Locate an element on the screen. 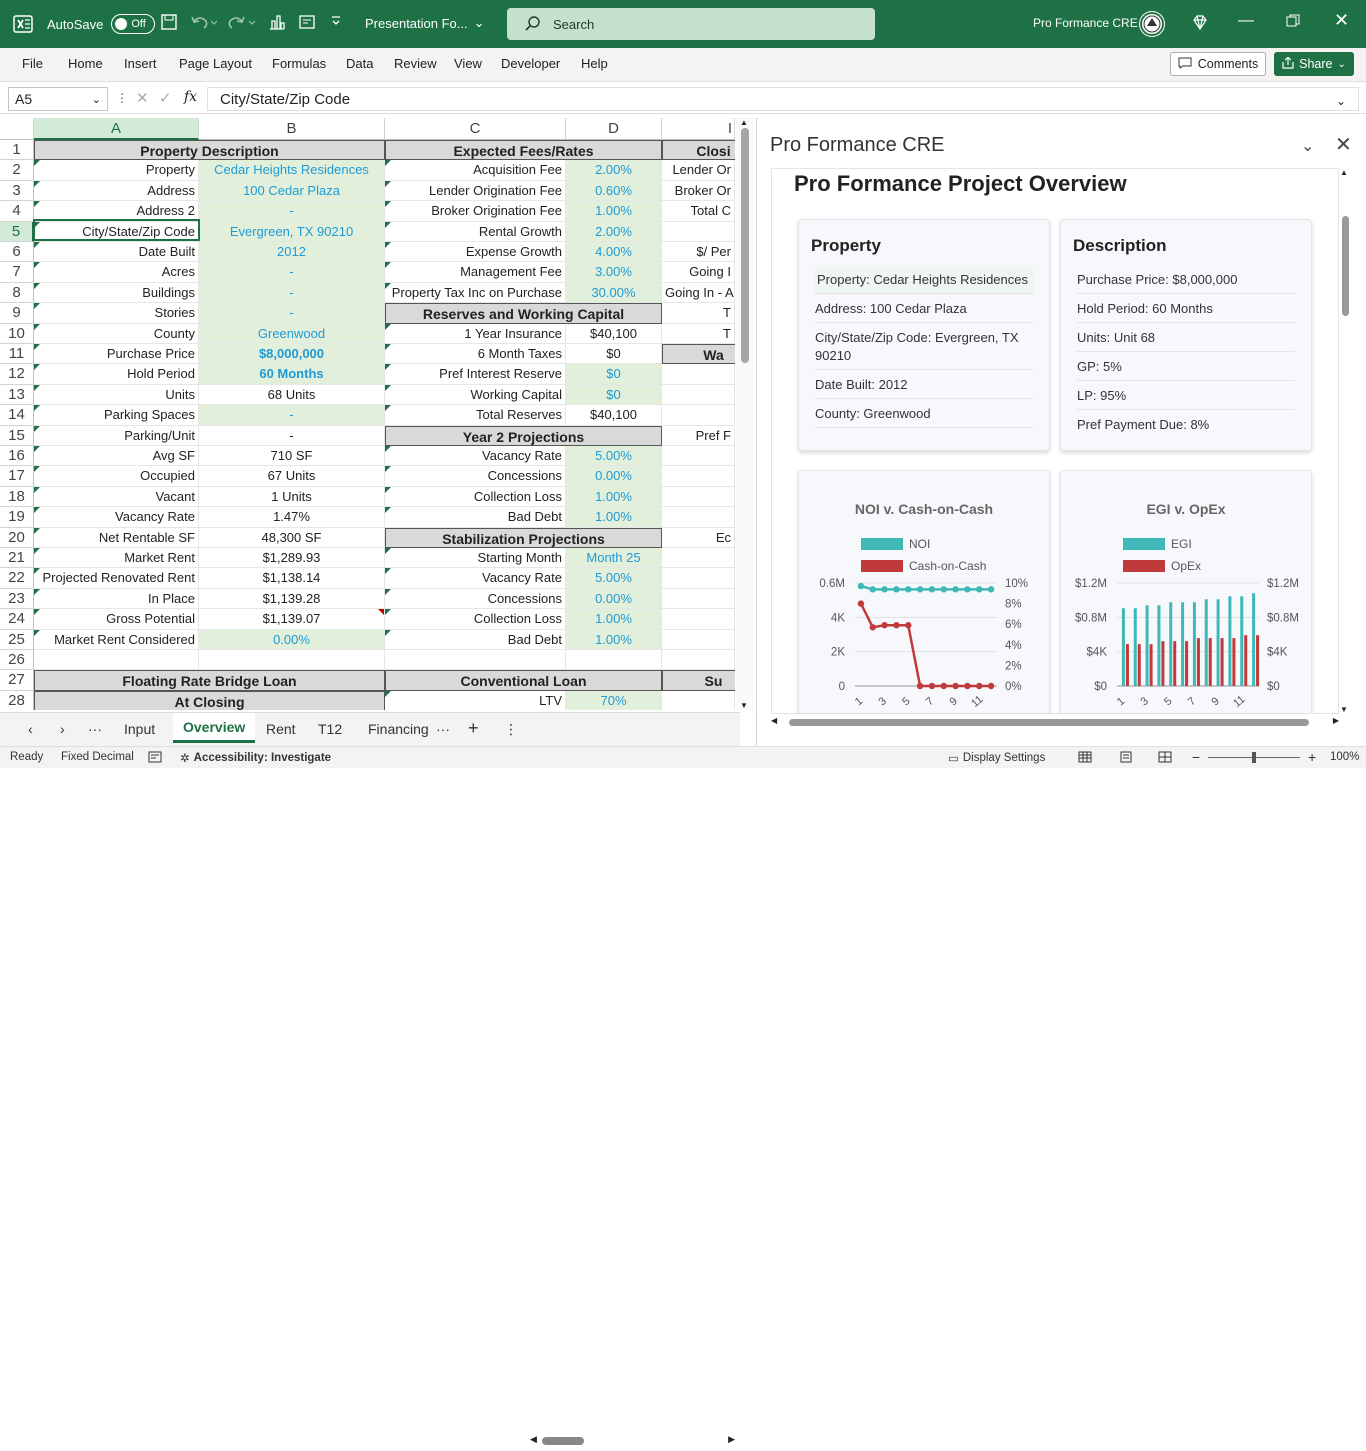 This screenshot has height=1451, width=1366. tab-formulas: Formulas is located at coordinates (299, 63).